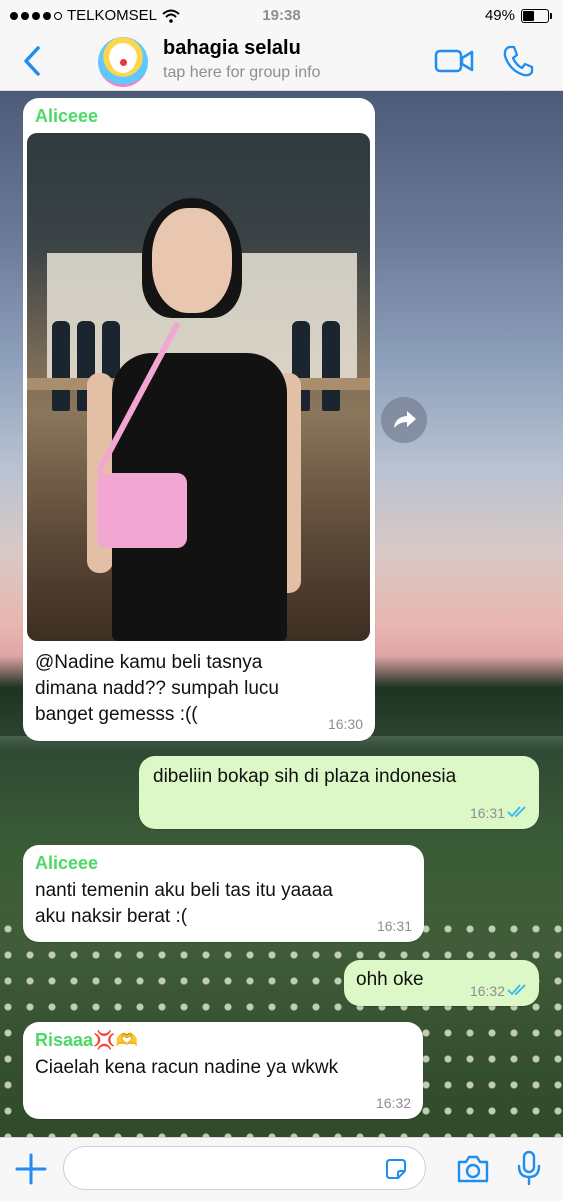 Image resolution: width=563 pixels, height=1201 pixels. Describe the element at coordinates (518, 61) in the screenshot. I see `phone-call-icon` at that location.